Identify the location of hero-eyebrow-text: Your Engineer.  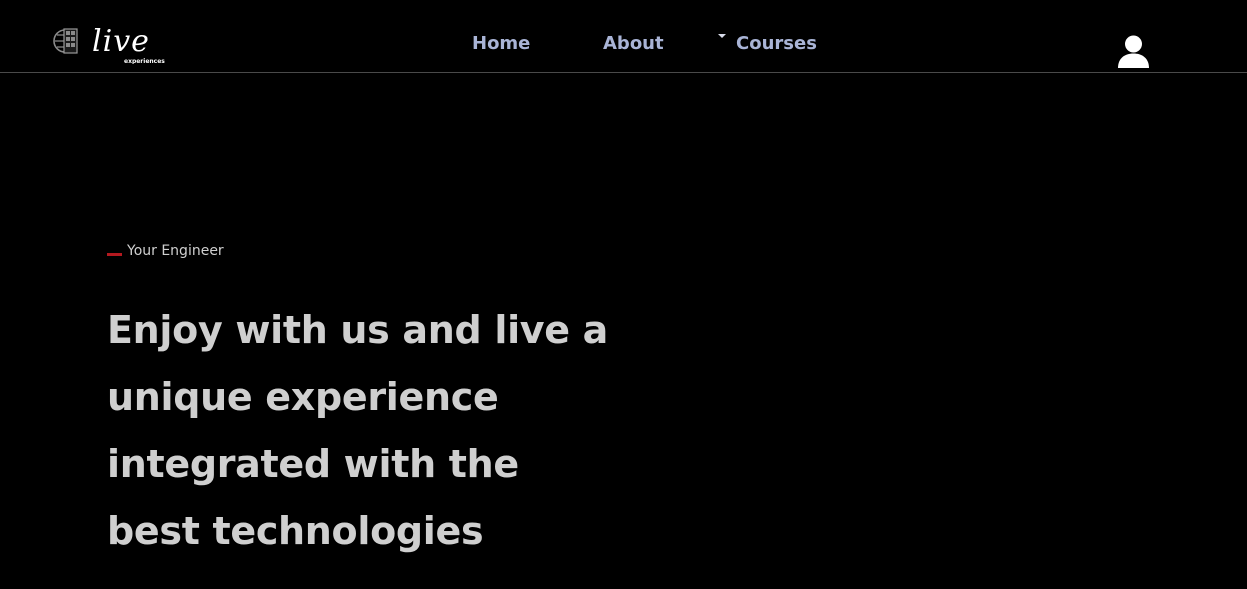
(175, 251).